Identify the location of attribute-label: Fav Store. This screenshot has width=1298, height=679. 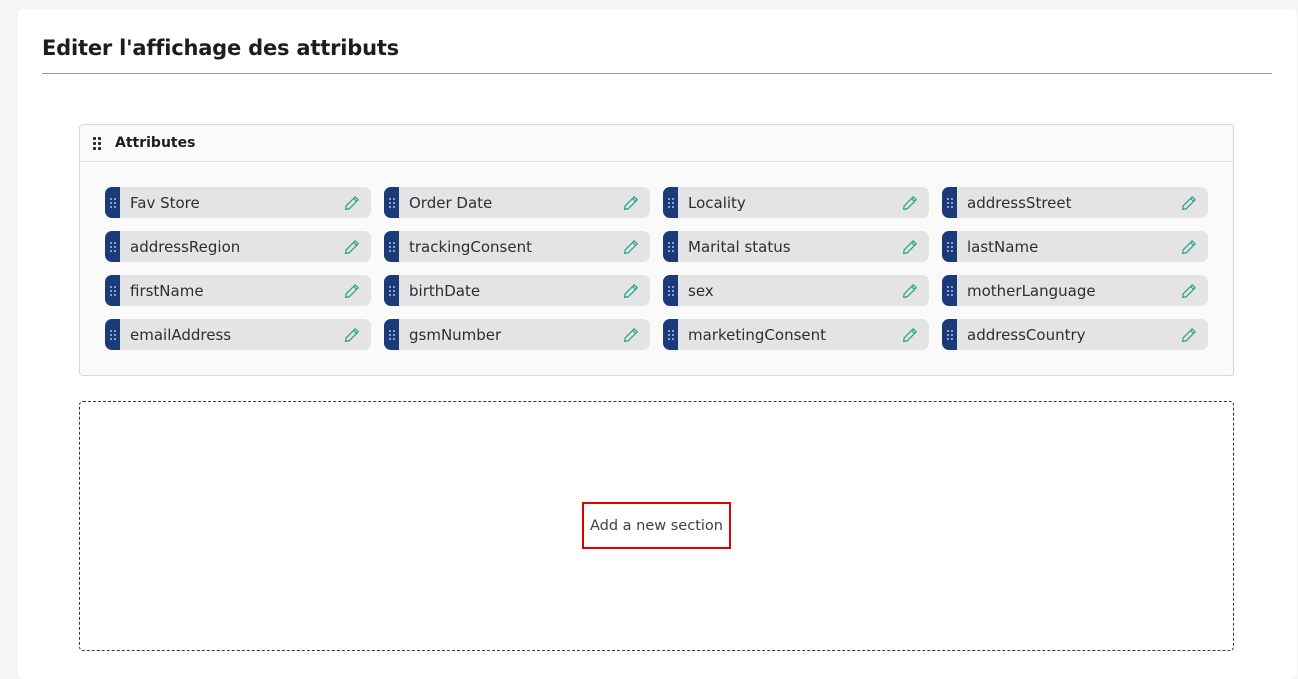
(165, 202).